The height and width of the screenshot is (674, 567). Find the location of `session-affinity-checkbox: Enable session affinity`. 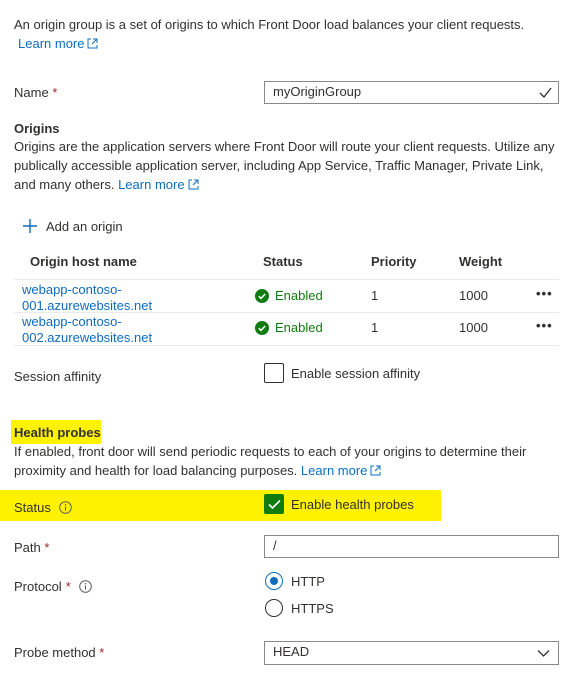

session-affinity-checkbox: Enable session affinity is located at coordinates (342, 373).